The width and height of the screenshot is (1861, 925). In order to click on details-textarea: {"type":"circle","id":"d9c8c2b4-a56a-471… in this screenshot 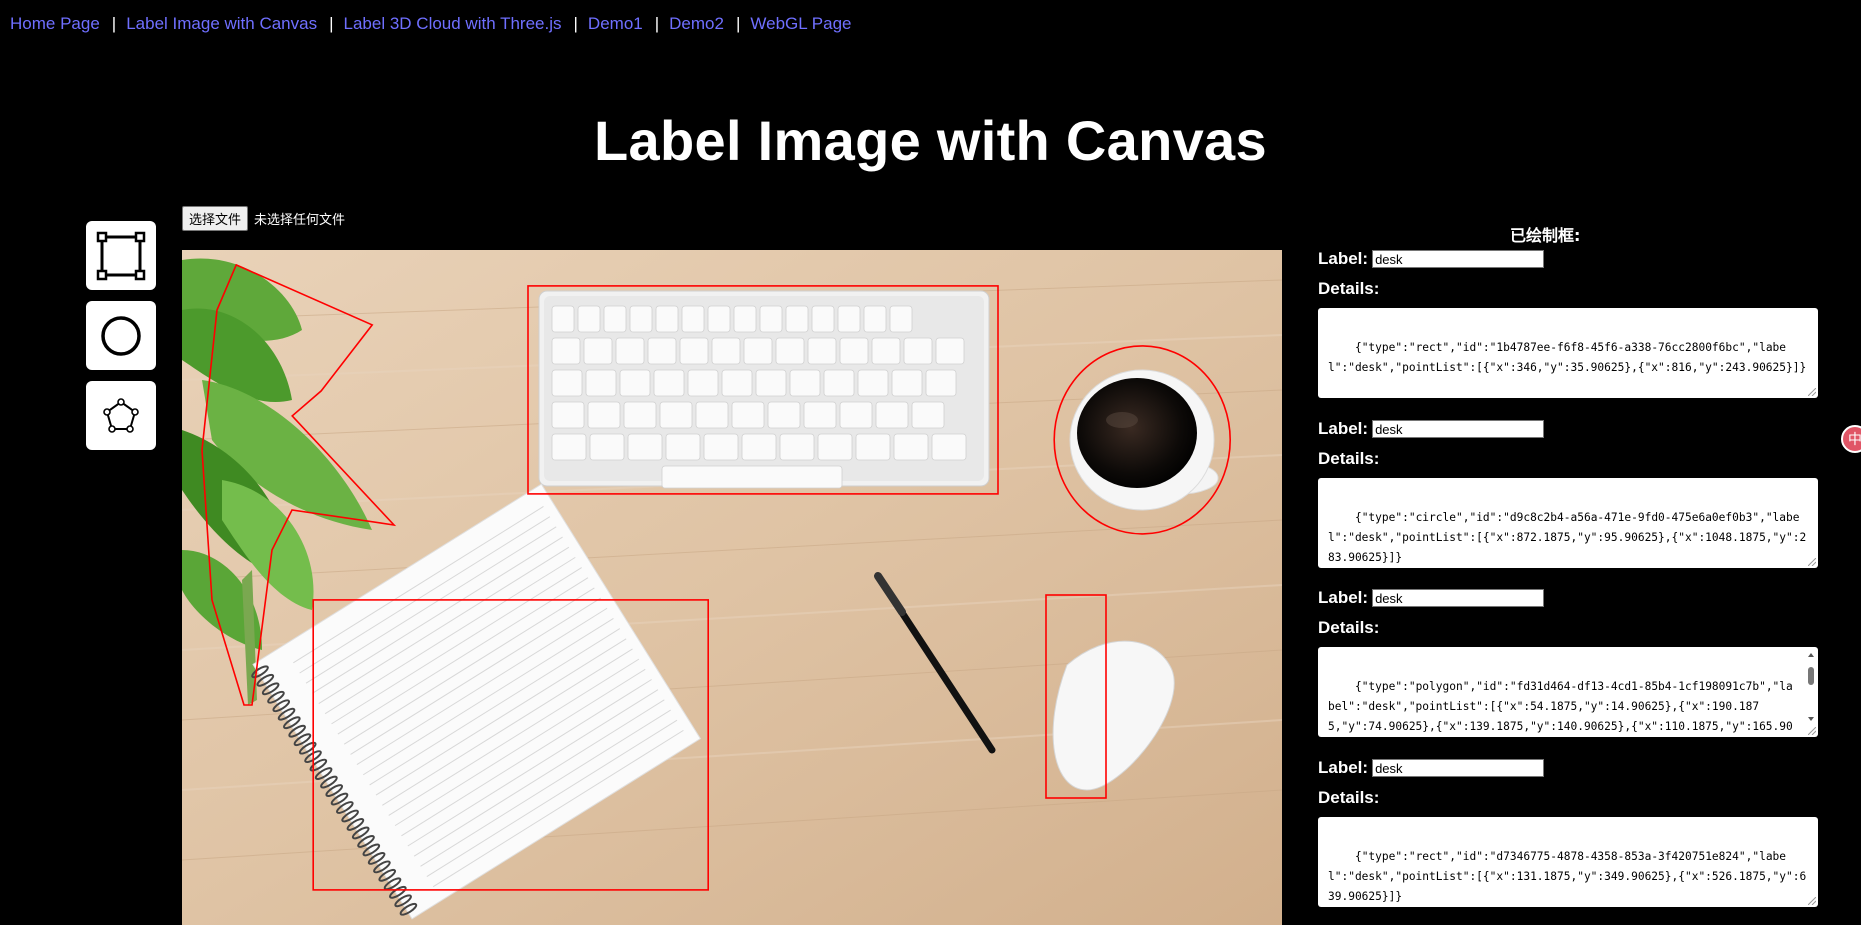, I will do `click(1568, 523)`.